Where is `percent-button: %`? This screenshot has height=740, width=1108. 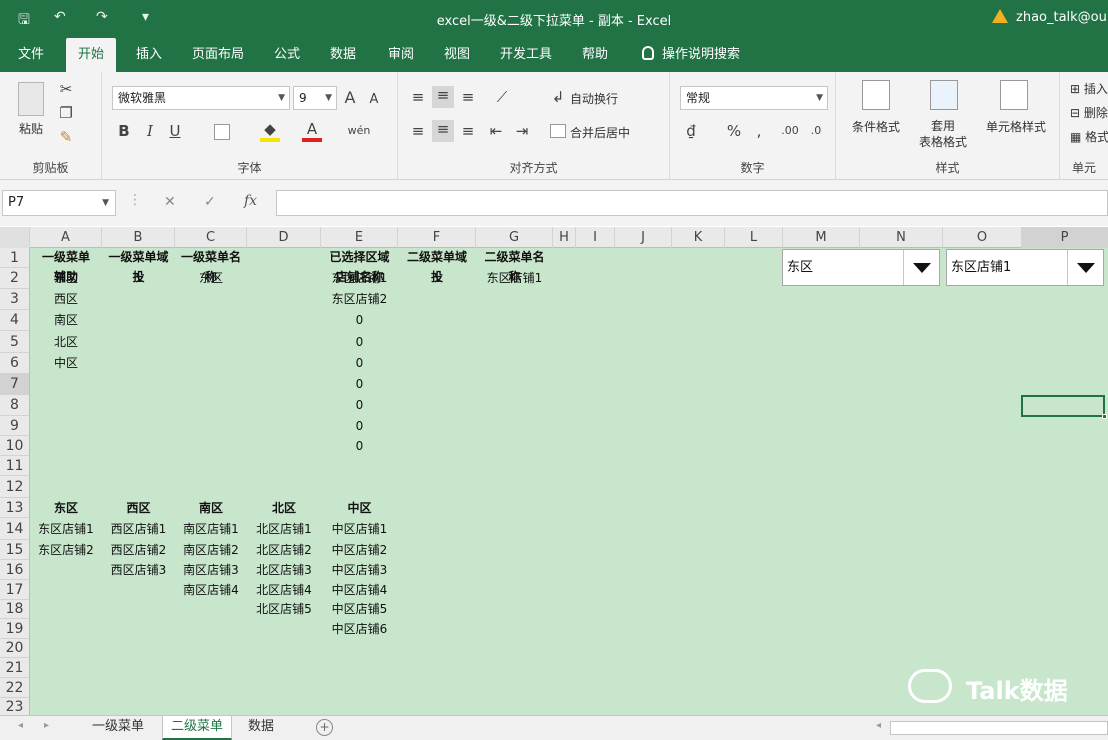
percent-button: % is located at coordinates (734, 131).